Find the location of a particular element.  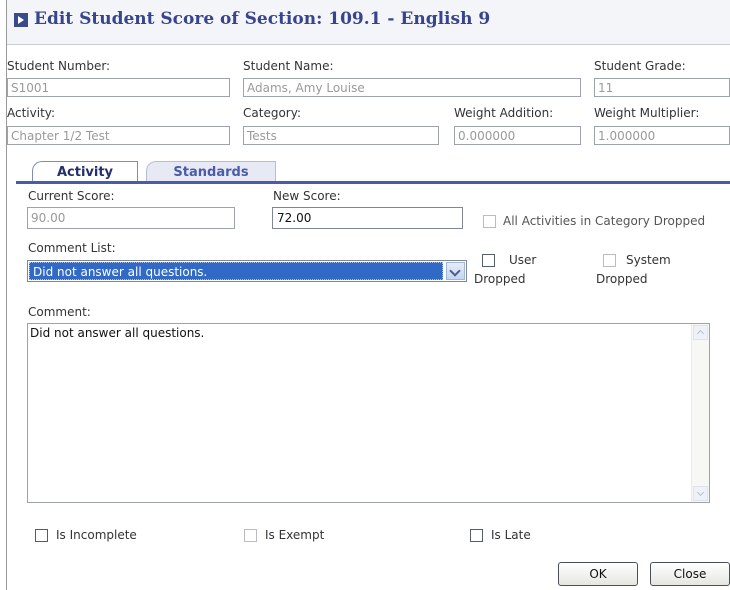

student-name-field: Adams, Amy Louise is located at coordinates (412, 87).